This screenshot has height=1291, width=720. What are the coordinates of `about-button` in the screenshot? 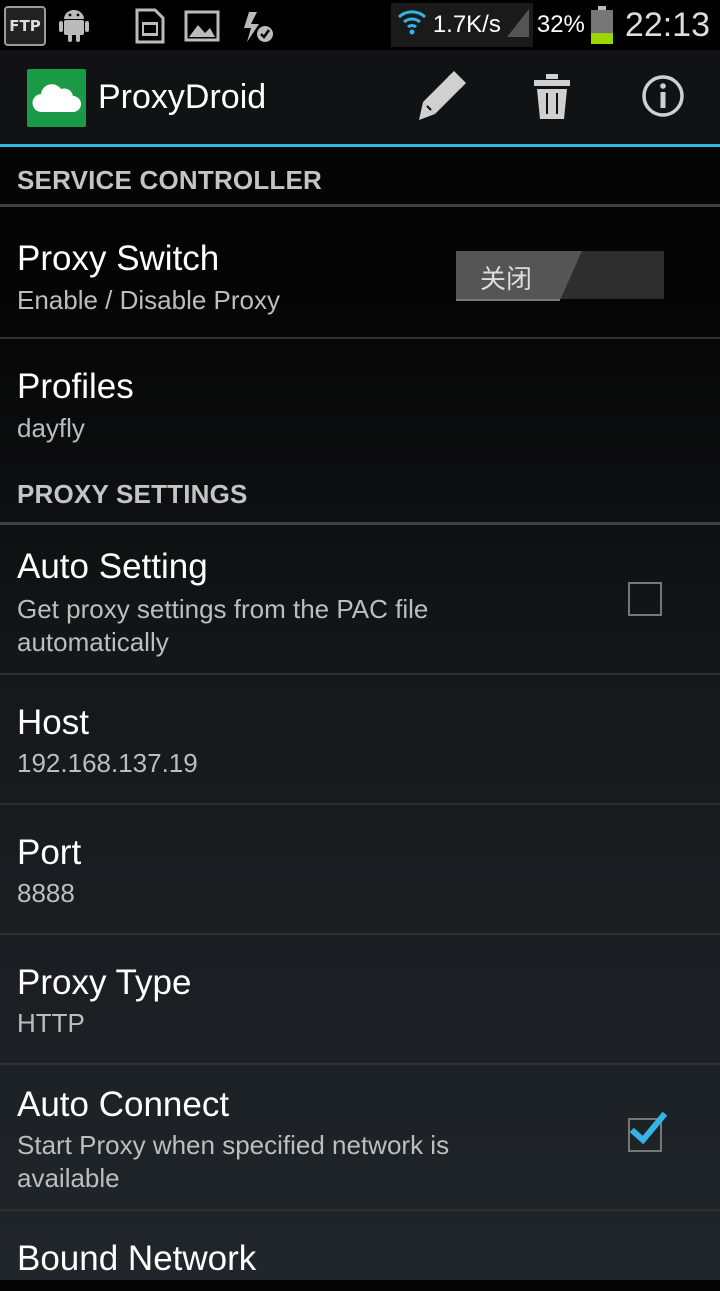 It's located at (663, 98).